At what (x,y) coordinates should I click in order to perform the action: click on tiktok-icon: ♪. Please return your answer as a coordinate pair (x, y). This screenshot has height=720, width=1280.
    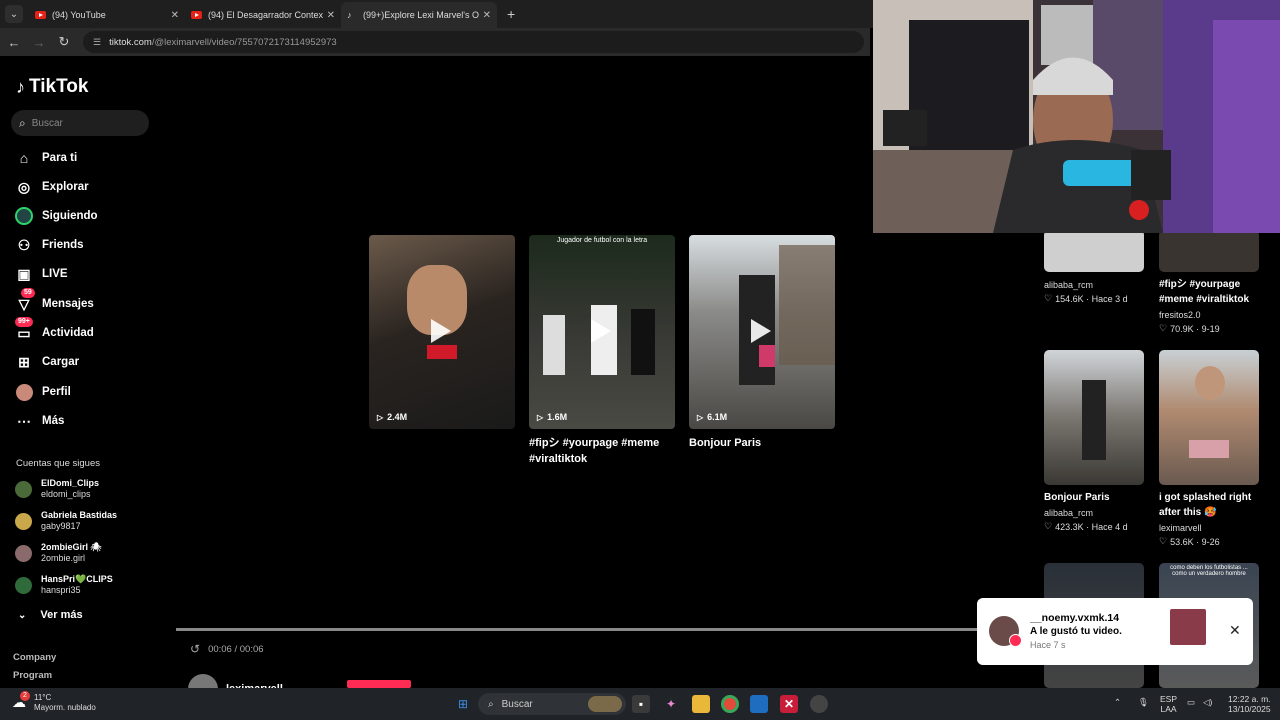
    Looking at the image, I should click on (349, 15).